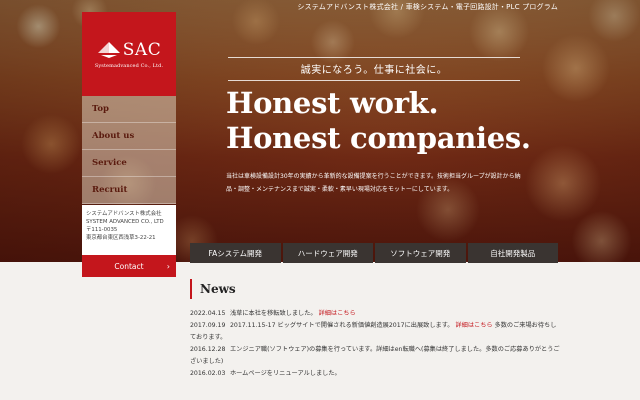  Describe the element at coordinates (375, 314) in the screenshot. I see `list-item: 2022.04.15 浅草に本社を移転致しました。 詳細はこちら` at that location.